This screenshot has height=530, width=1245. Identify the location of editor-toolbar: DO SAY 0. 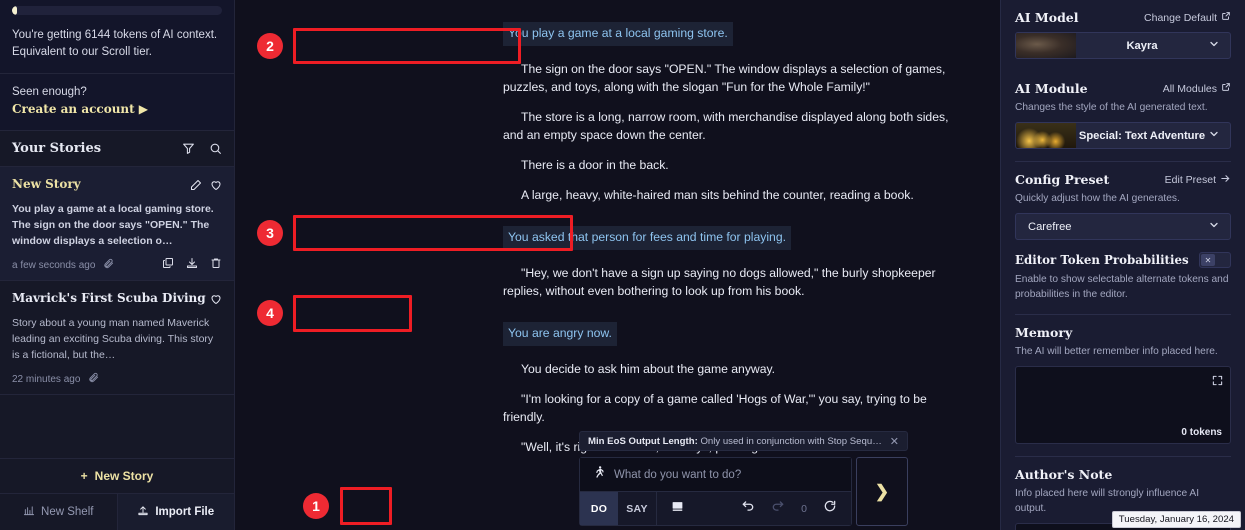
(715, 508).